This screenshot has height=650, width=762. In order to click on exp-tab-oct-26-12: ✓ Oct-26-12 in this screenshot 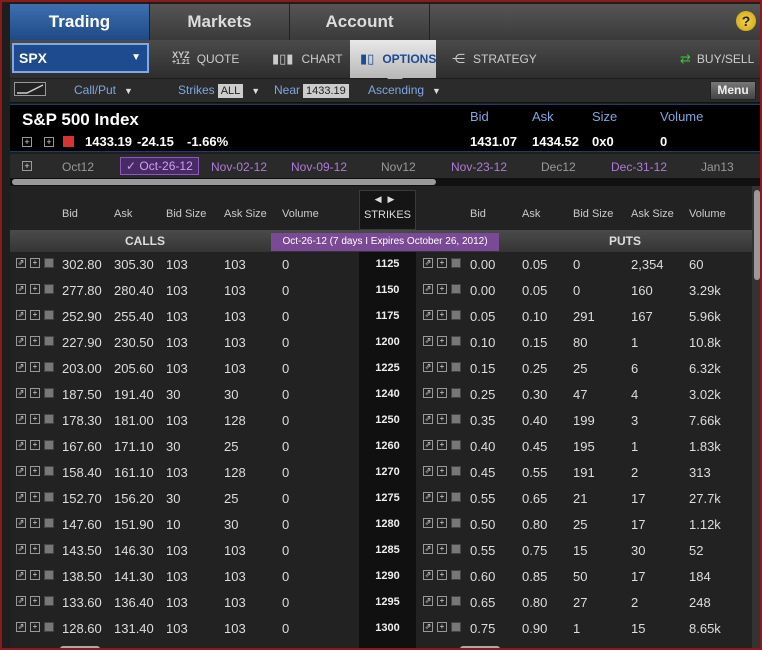, I will do `click(159, 166)`.